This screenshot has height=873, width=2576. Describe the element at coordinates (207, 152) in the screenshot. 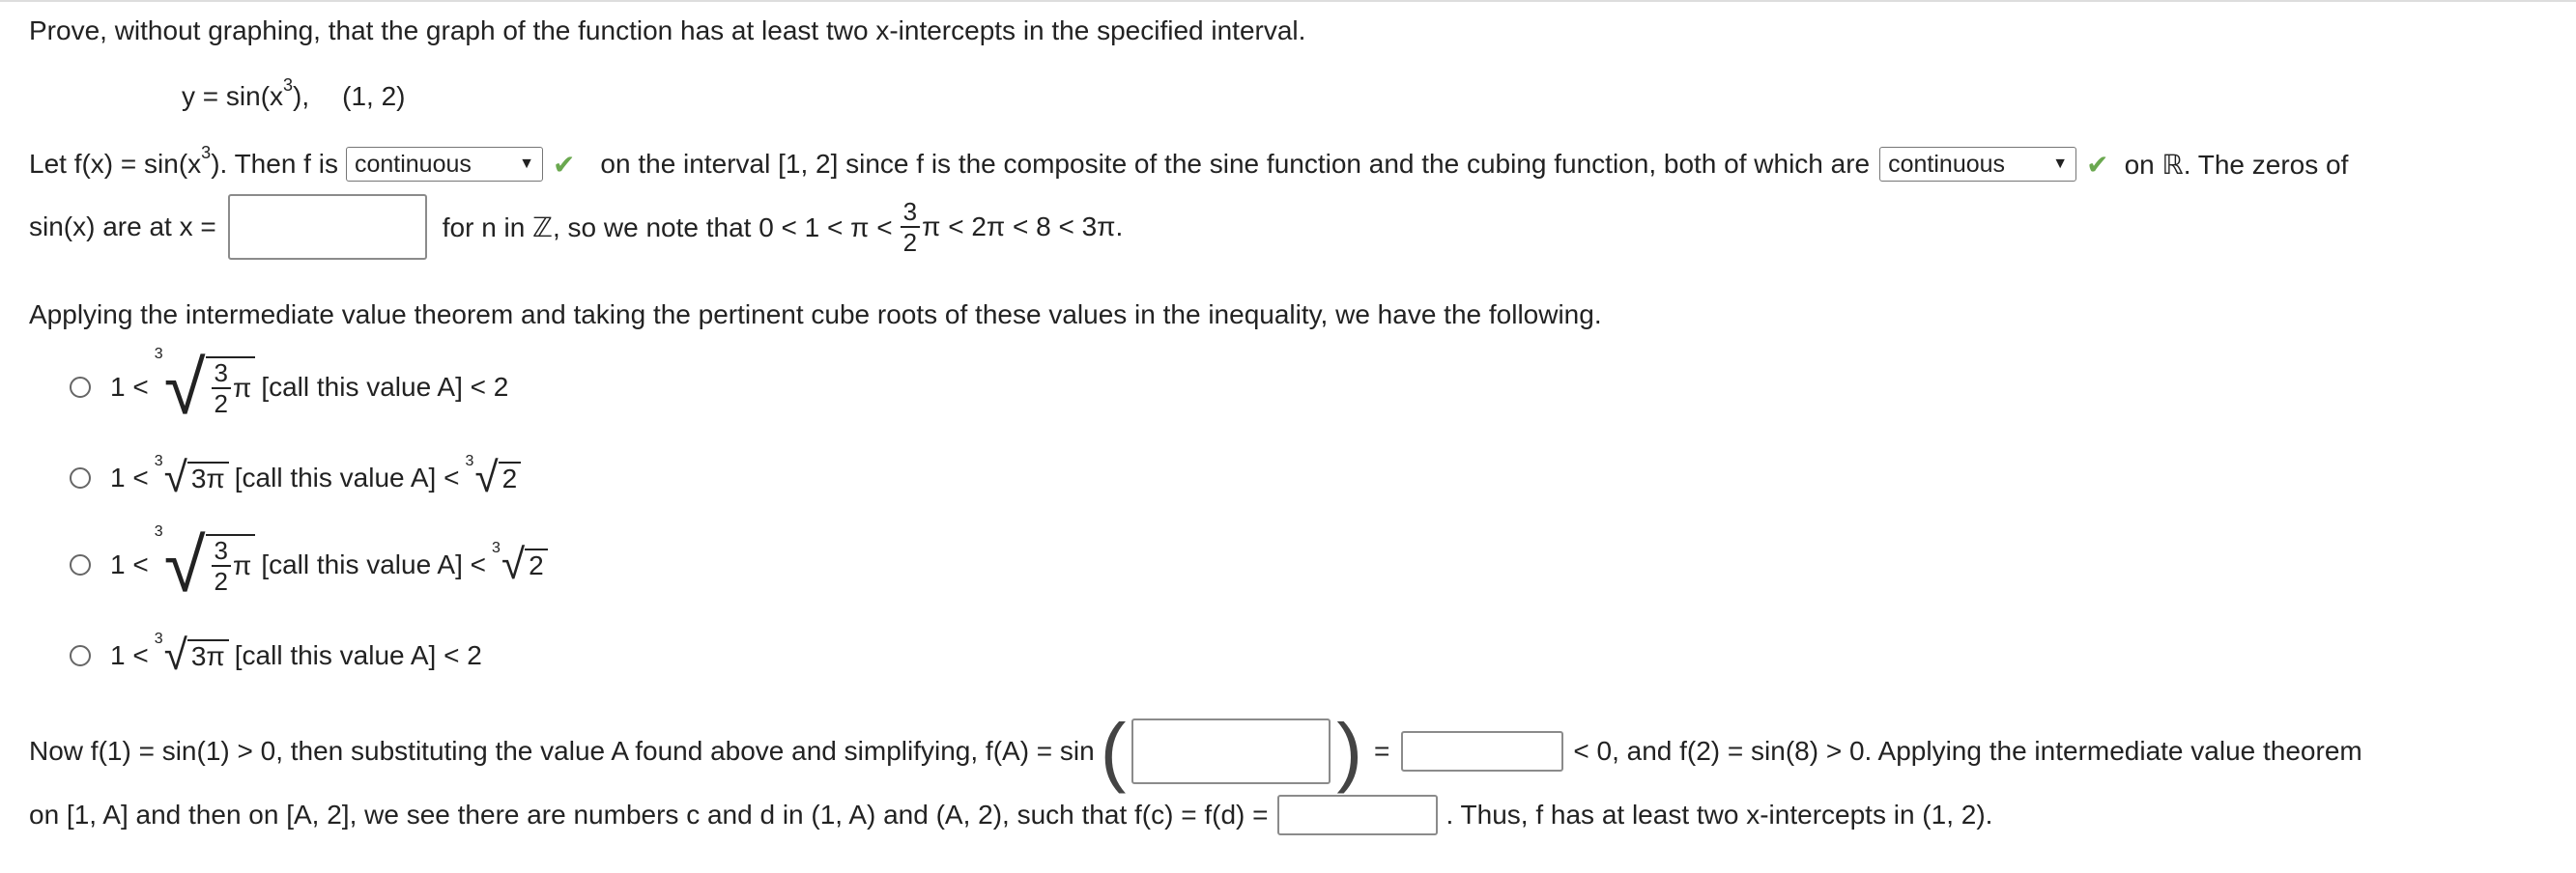

I see `p1-exponent: 3` at that location.